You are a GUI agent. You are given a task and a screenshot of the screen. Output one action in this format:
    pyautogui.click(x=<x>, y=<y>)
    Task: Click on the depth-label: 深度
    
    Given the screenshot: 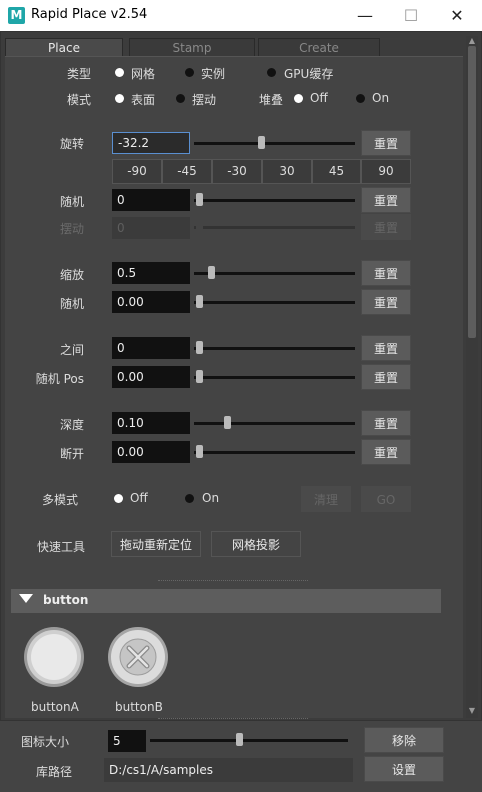 What is the action you would take?
    pyautogui.click(x=71, y=425)
    